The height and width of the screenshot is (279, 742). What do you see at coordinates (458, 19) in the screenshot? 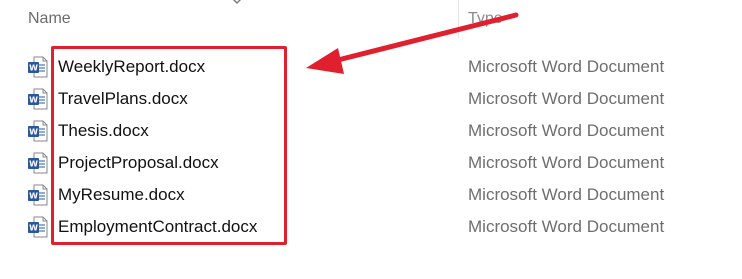
I see `column-divider` at bounding box center [458, 19].